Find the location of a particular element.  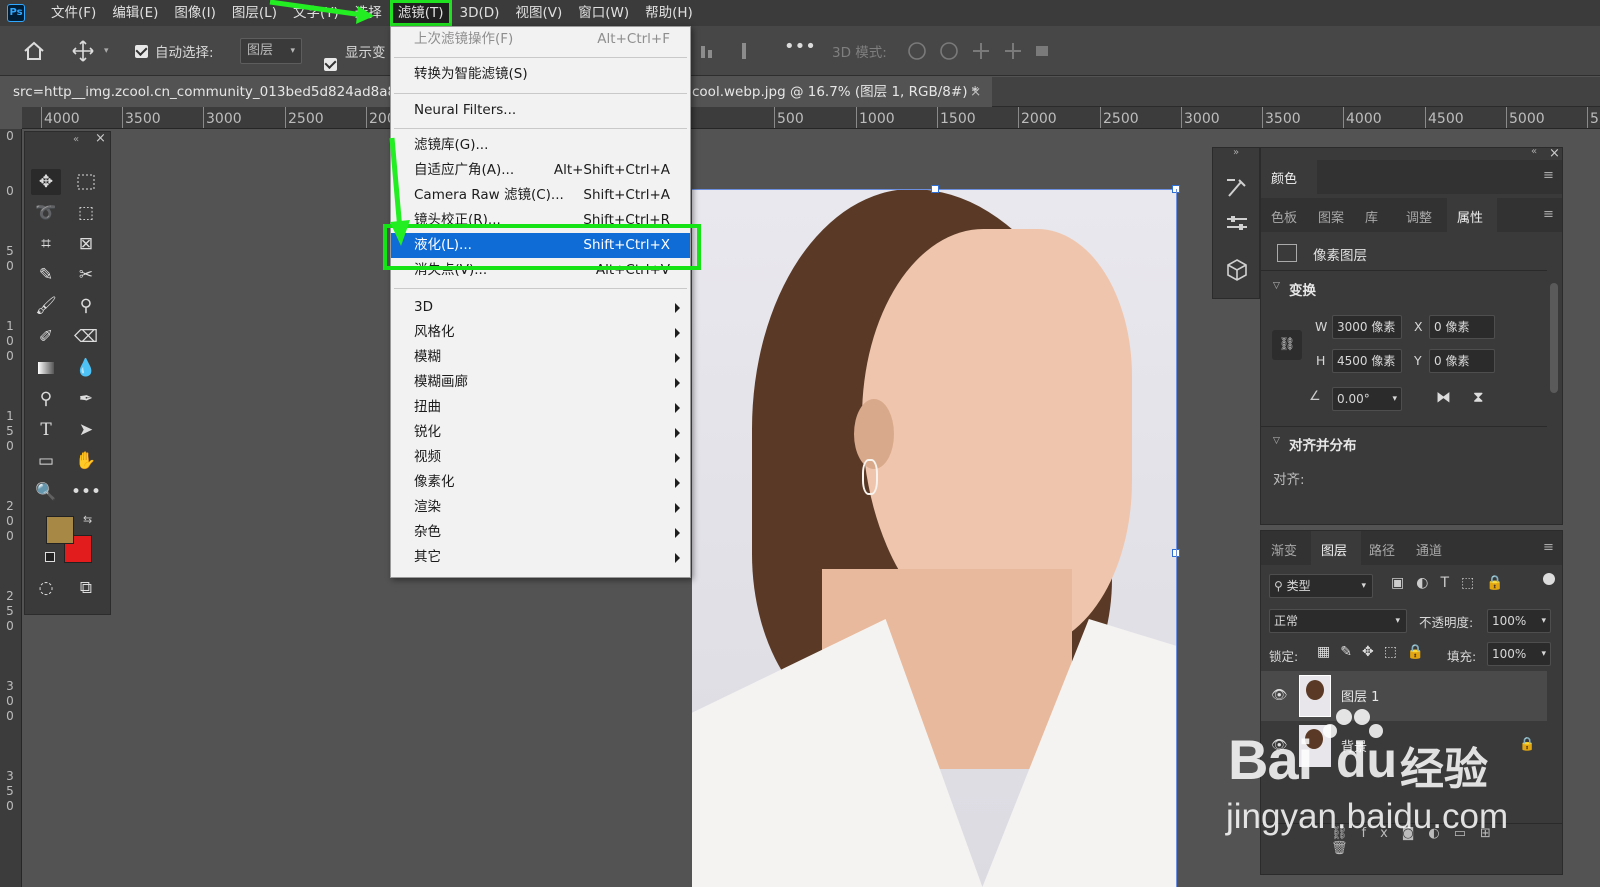

submenu-3d: 3D is located at coordinates (540, 307).